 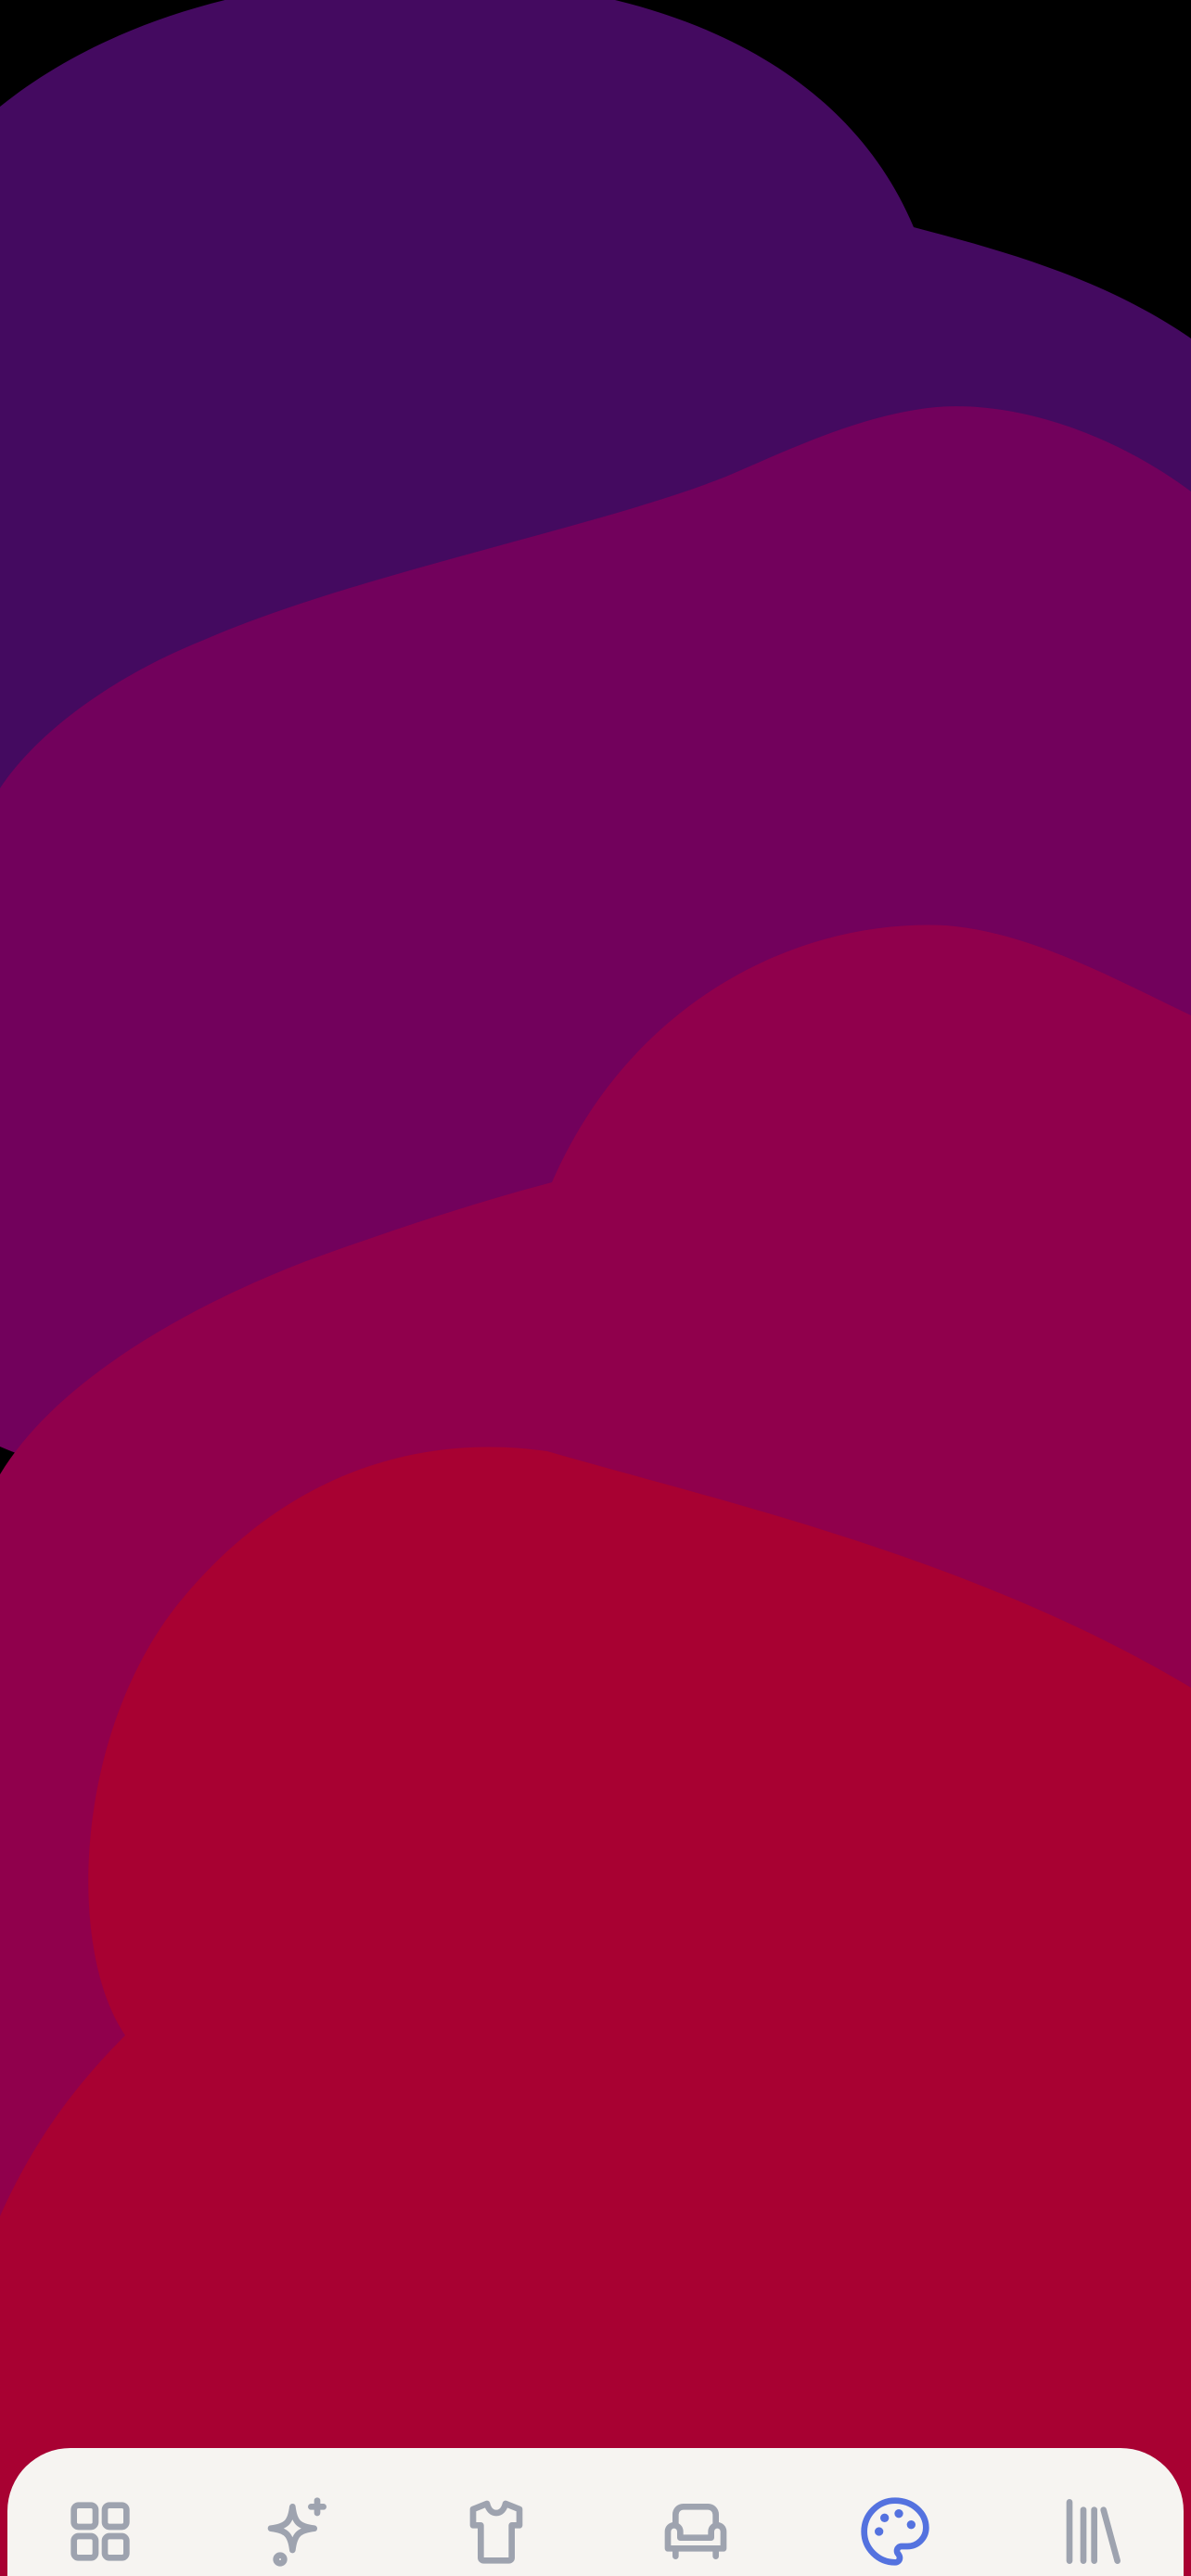 I want to click on tab-armchair, so click(x=695, y=2531).